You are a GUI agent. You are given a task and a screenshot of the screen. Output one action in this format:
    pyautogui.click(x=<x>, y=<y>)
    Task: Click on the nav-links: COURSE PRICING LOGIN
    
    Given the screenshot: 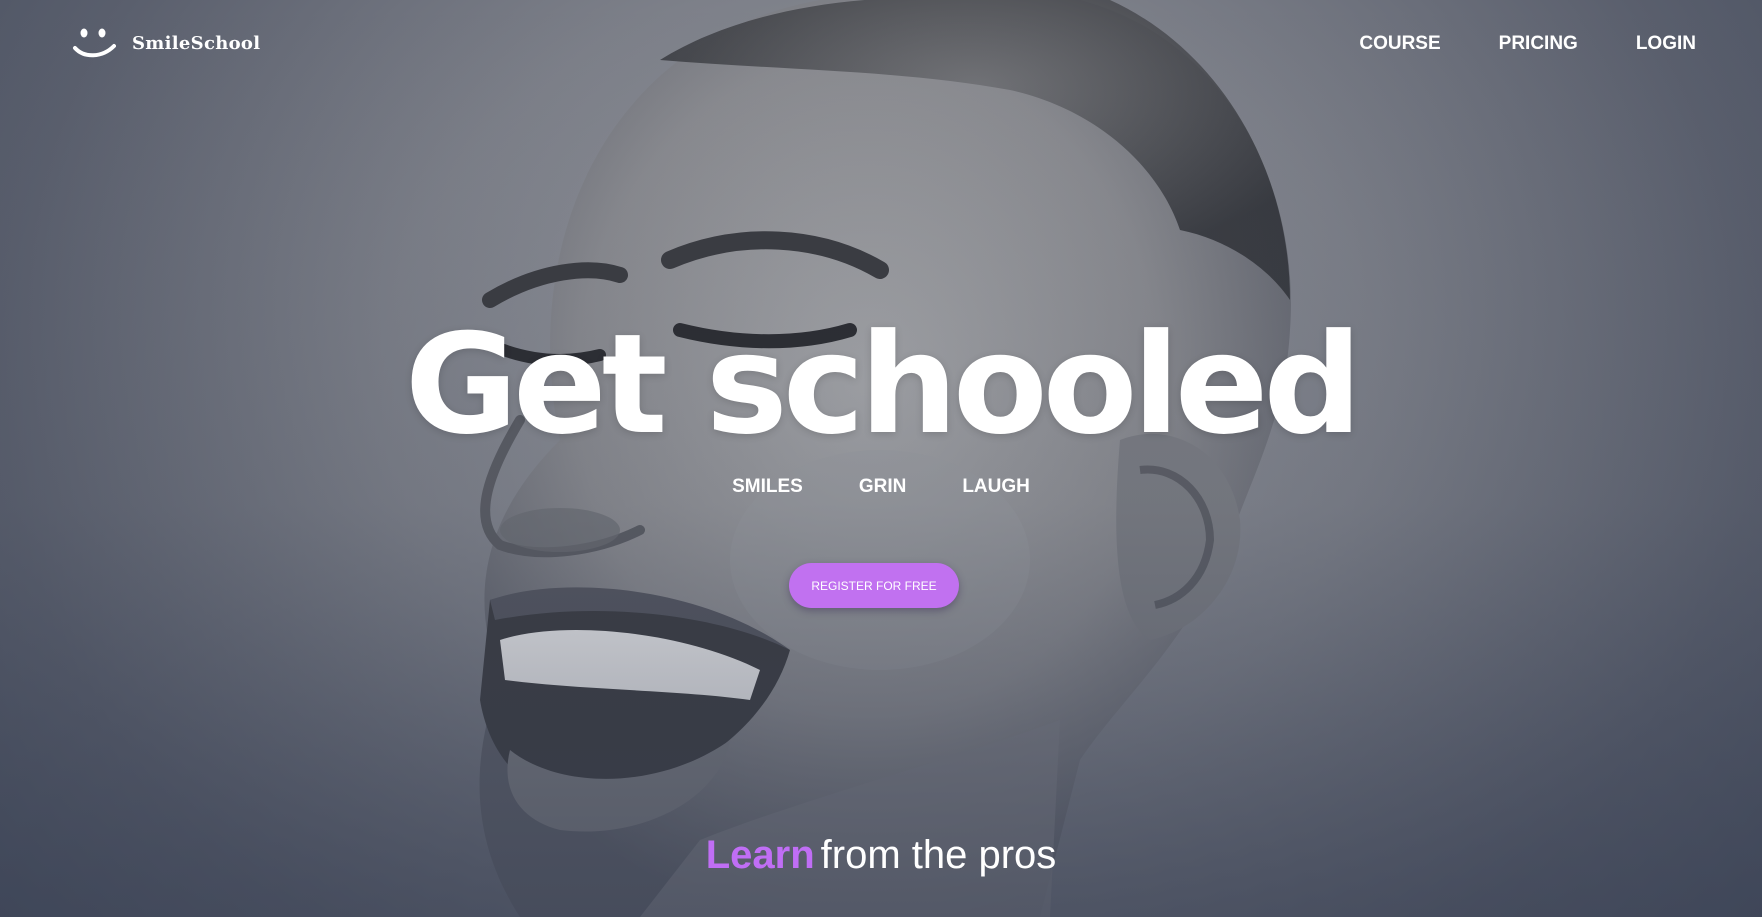 What is the action you would take?
    pyautogui.click(x=1498, y=44)
    